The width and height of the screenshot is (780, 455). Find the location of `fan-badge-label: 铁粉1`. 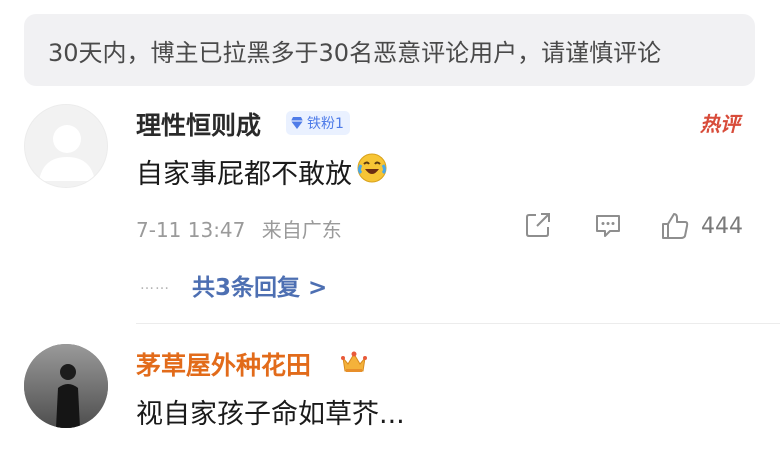

fan-badge-label: 铁粉1 is located at coordinates (325, 124).